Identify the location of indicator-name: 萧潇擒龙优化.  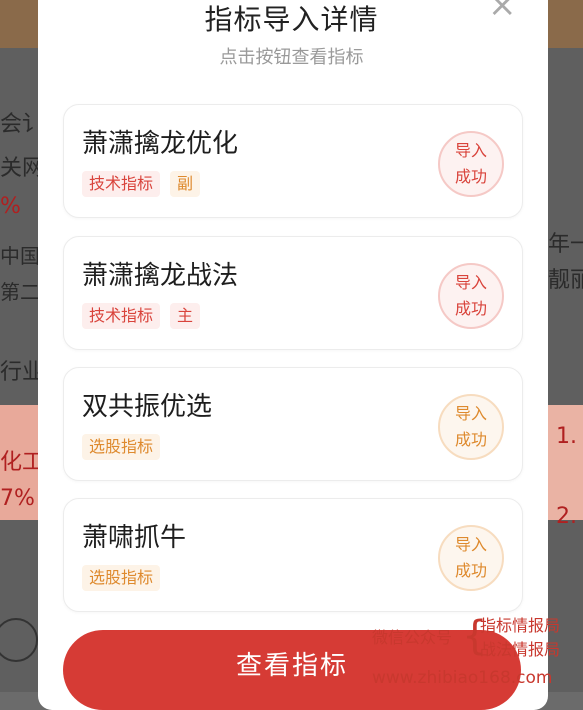
(160, 144).